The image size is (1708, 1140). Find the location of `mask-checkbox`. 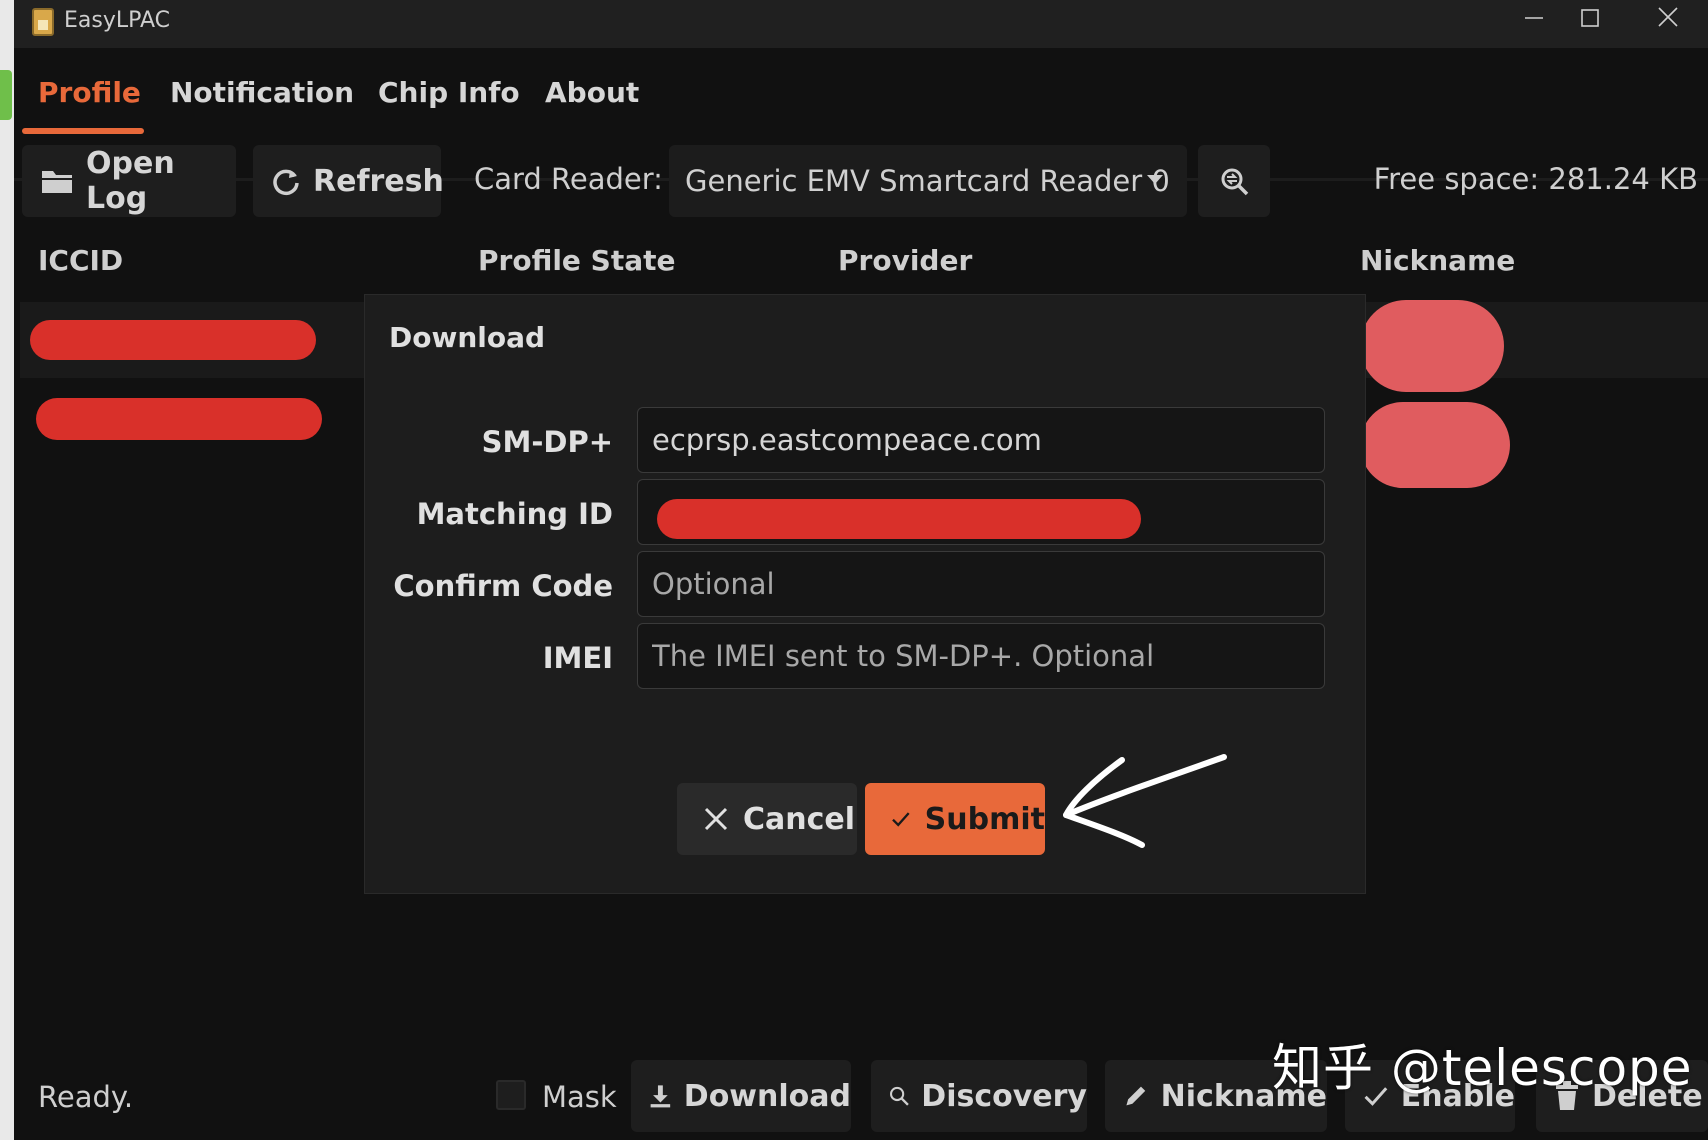

mask-checkbox is located at coordinates (511, 1095).